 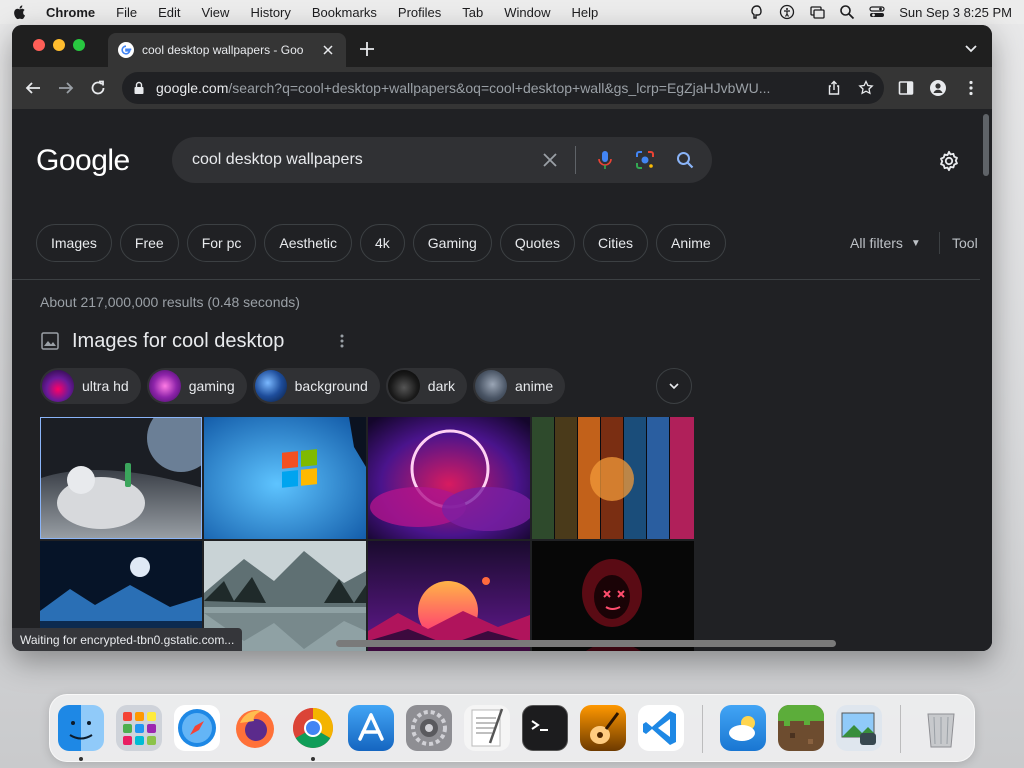 What do you see at coordinates (787, 12) in the screenshot?
I see `accessibility-icon` at bounding box center [787, 12].